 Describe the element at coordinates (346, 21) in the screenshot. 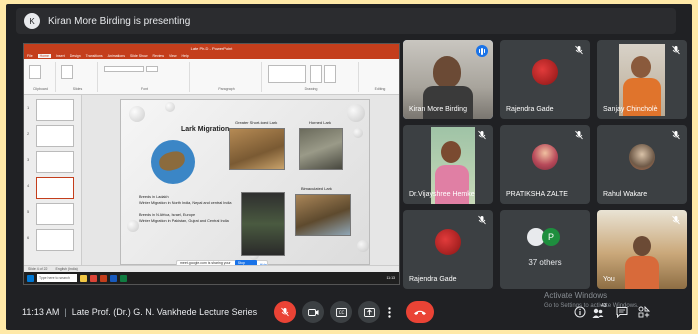

I see `presenting-banner: K Kiran More Birding is presenting` at that location.